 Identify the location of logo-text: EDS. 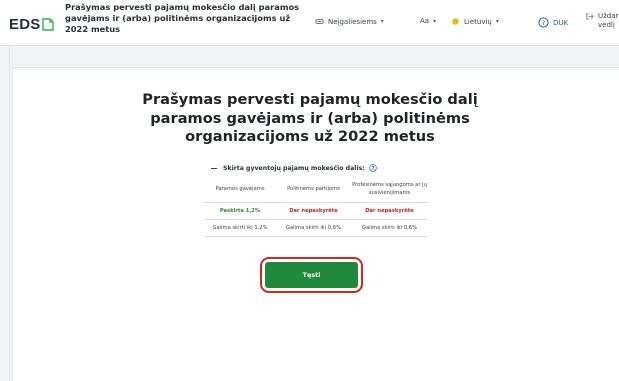
(25, 24).